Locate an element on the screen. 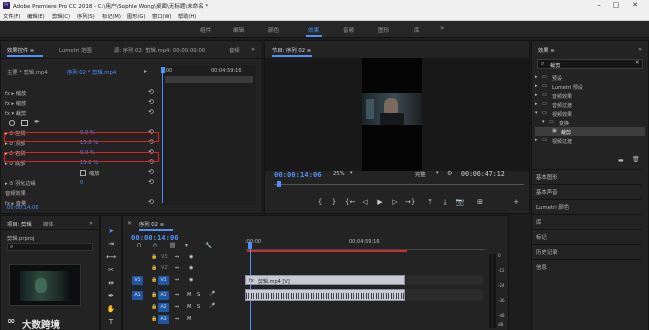 The image size is (649, 330). effects-panel-title: 效果 ≡ is located at coordinates (546, 50).